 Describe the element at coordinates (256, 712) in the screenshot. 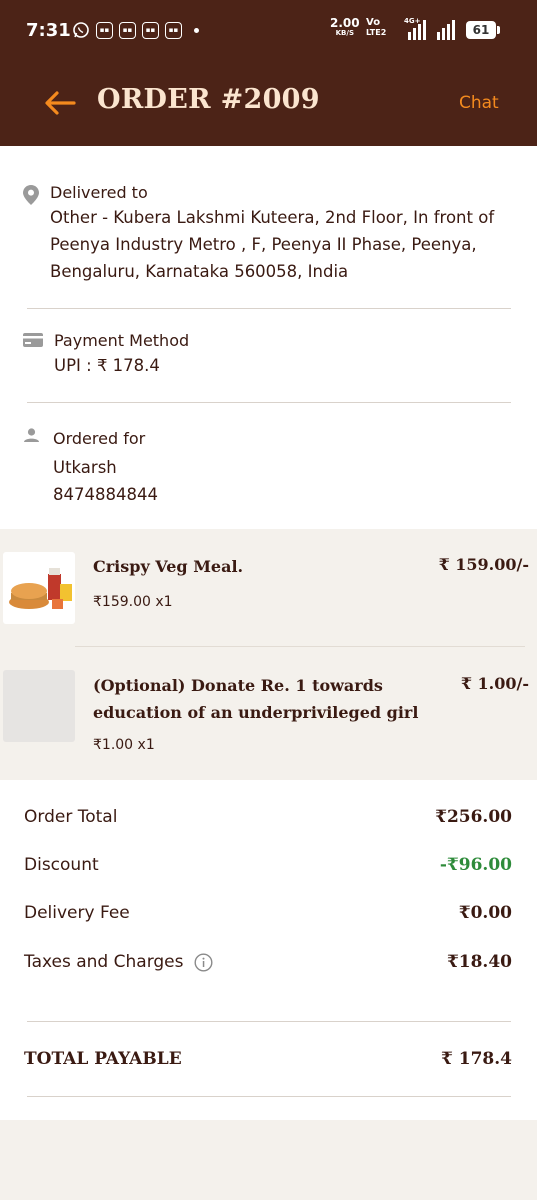

I see `item-name-line: education of an underprivileged girl` at that location.